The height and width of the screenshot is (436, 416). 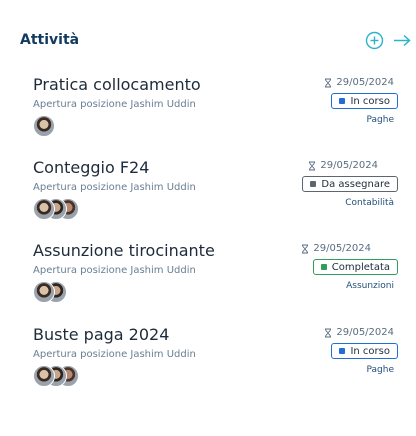 What do you see at coordinates (91, 167) in the screenshot?
I see `activity-title: Conteggio F24` at bounding box center [91, 167].